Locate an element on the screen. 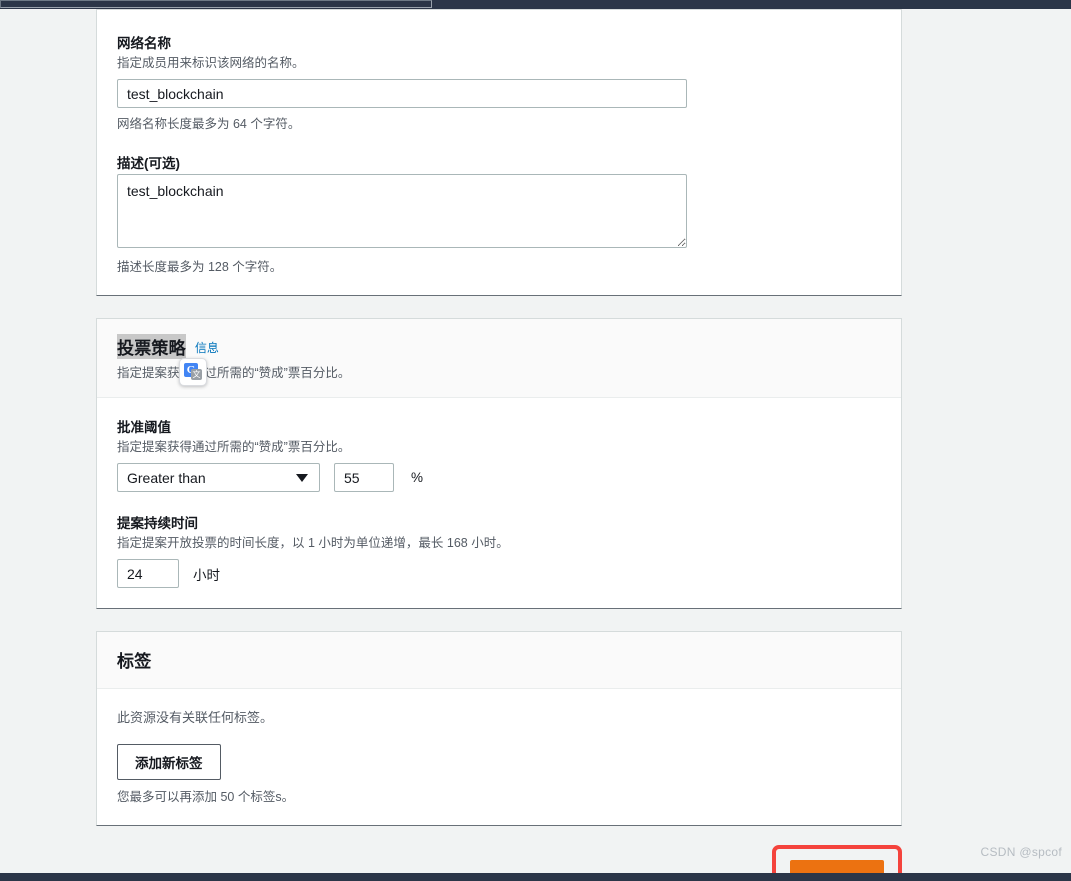 This screenshot has height=881, width=1071. comparator-select: Greater than is located at coordinates (218, 478).